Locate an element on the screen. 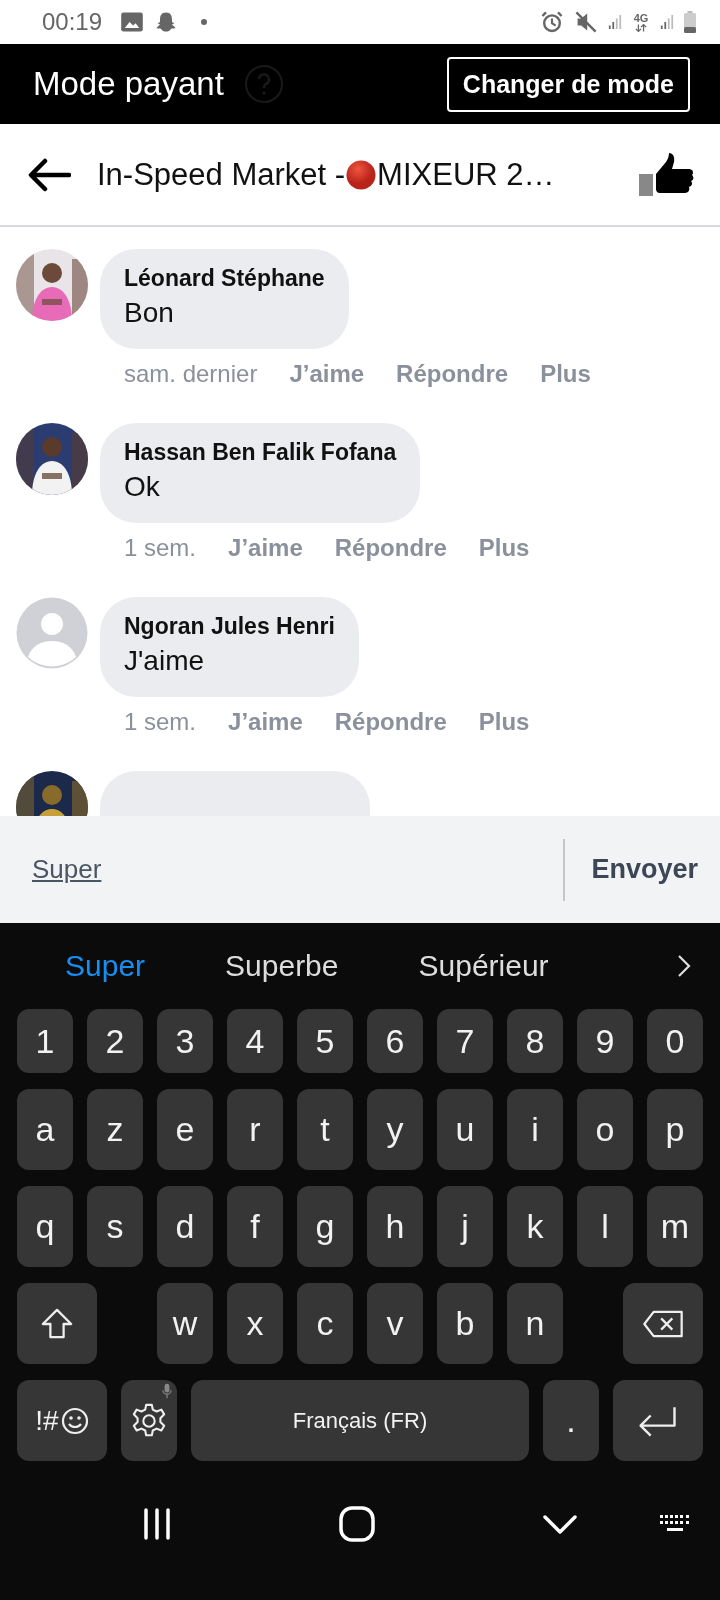 The width and height of the screenshot is (720, 1600). alarm-icon is located at coordinates (552, 22).